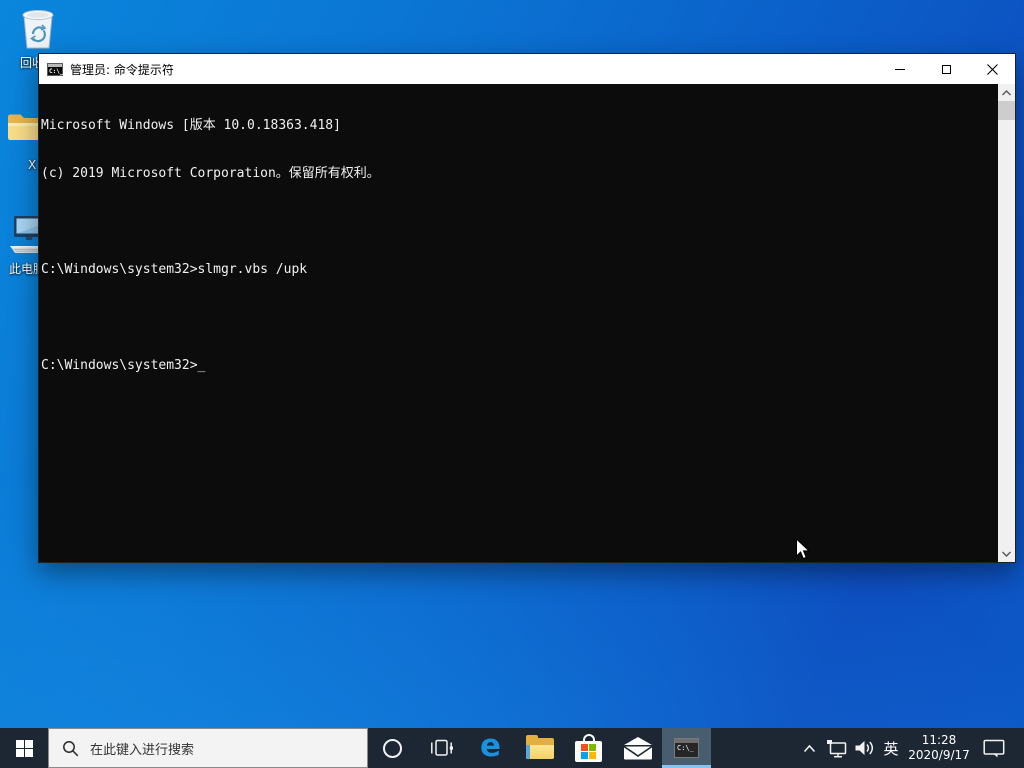 This screenshot has width=1024, height=768. What do you see at coordinates (55, 69) in the screenshot?
I see `cmd-window-icon: C:\_` at bounding box center [55, 69].